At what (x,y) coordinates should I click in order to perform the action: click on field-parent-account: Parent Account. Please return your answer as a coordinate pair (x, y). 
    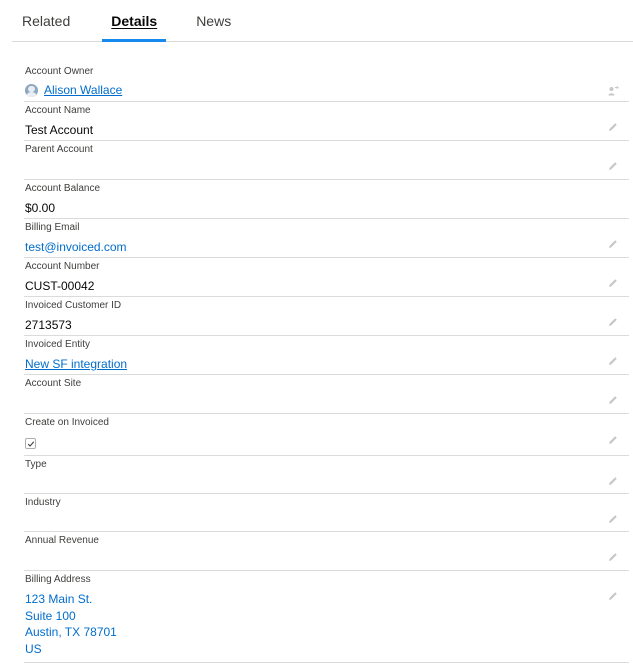
    Looking at the image, I should click on (326, 160).